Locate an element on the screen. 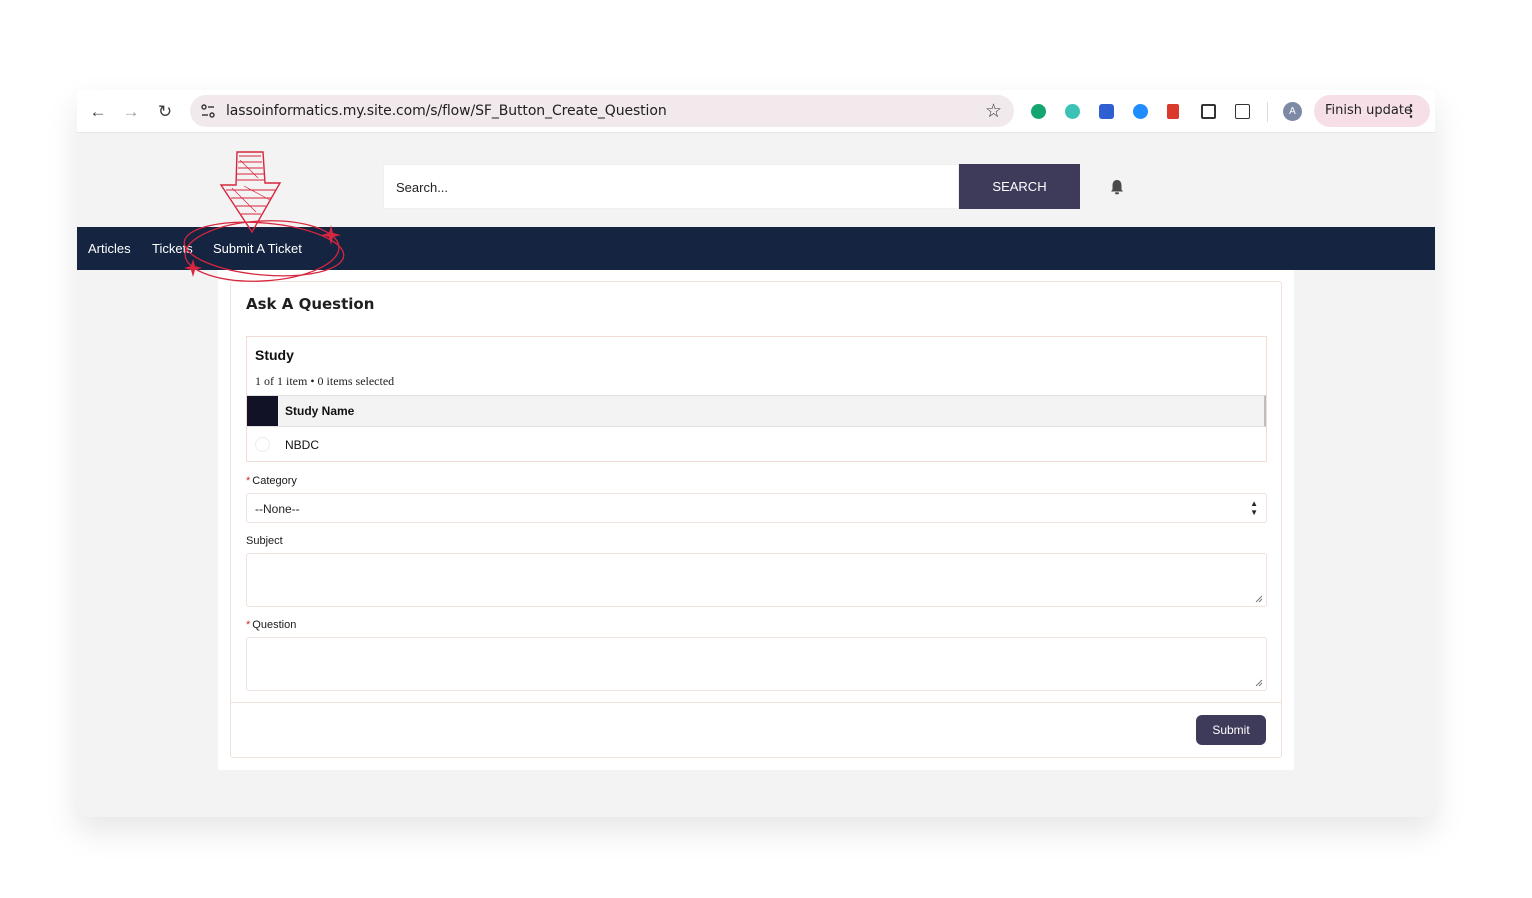  subject-label: Subject is located at coordinates (264, 541).